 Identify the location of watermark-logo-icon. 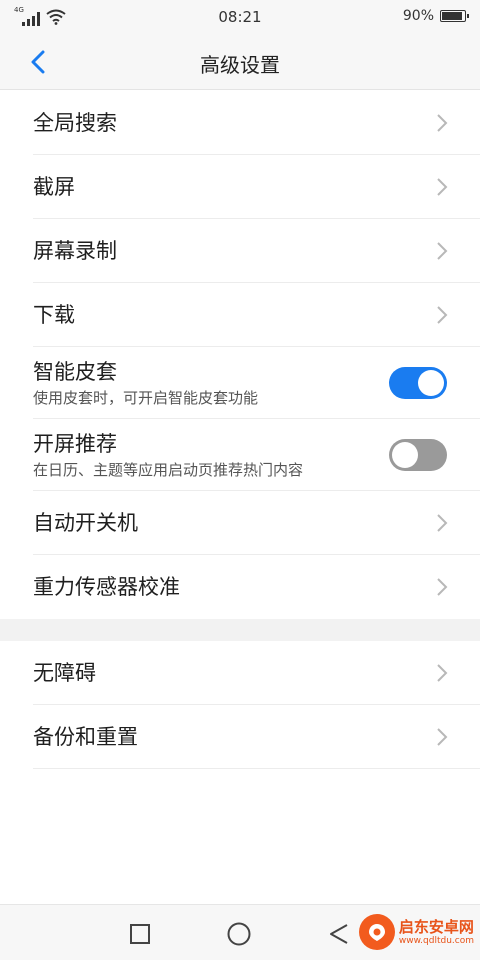
(376, 932).